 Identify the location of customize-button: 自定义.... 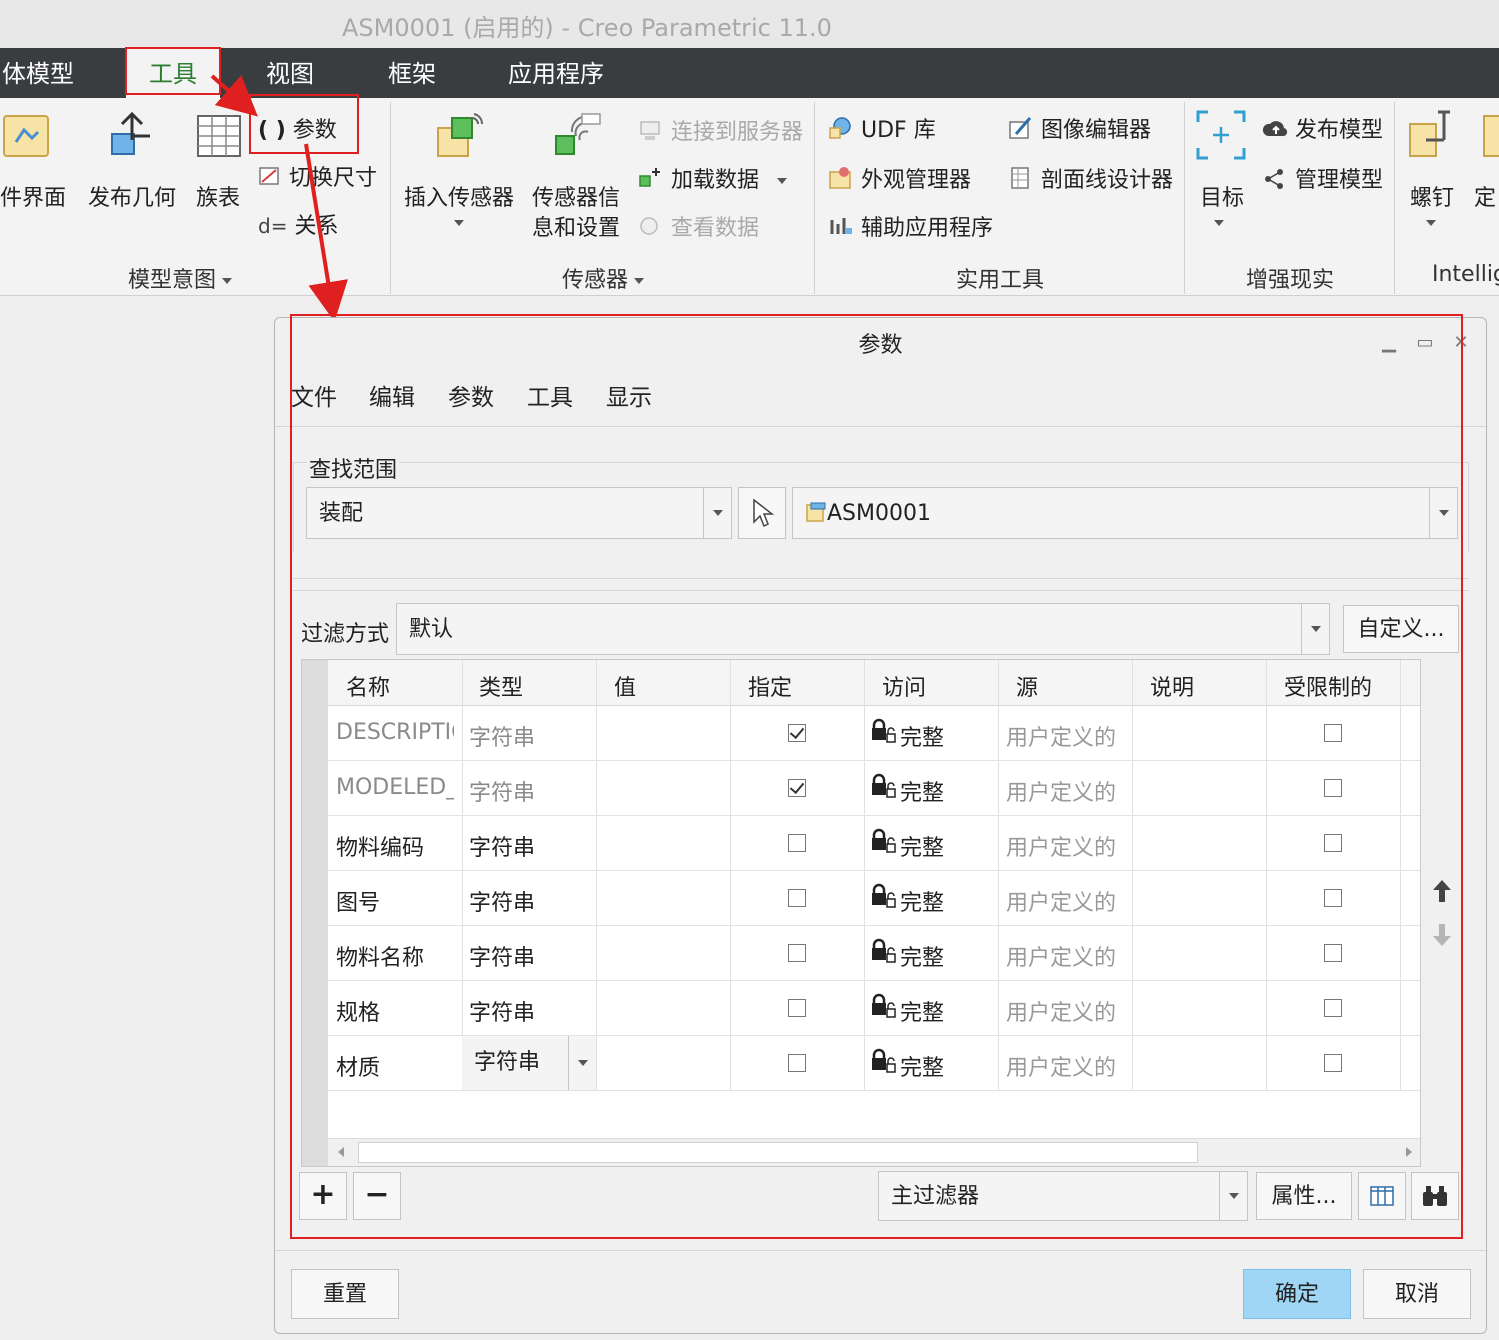
(1401, 629).